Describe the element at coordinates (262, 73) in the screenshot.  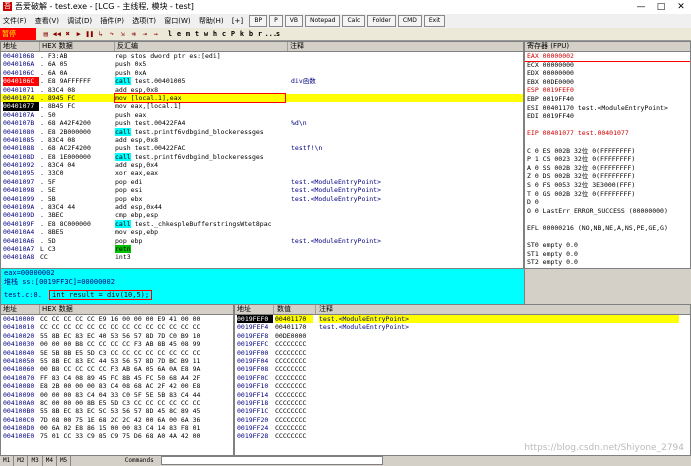
I see `table-row: 0040106C . 6A 0A push 0xA` at that location.